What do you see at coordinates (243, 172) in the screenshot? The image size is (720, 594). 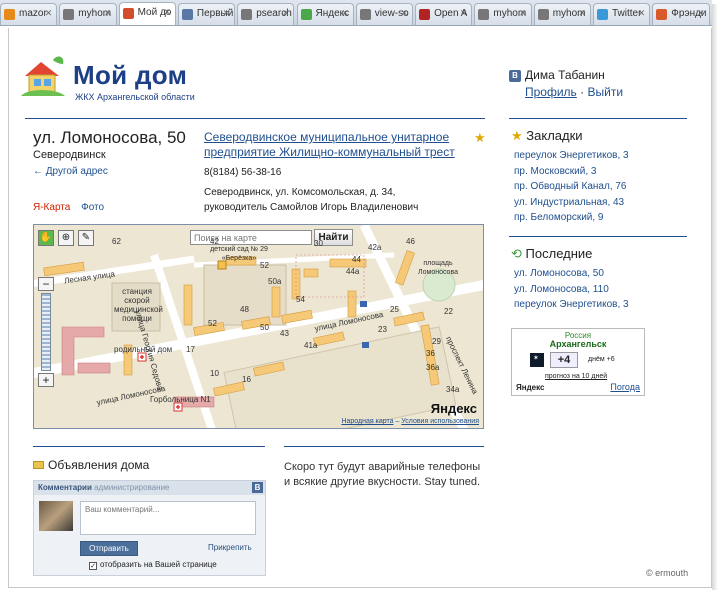 I see `org-phone: 8(8184) 56-38-16` at bounding box center [243, 172].